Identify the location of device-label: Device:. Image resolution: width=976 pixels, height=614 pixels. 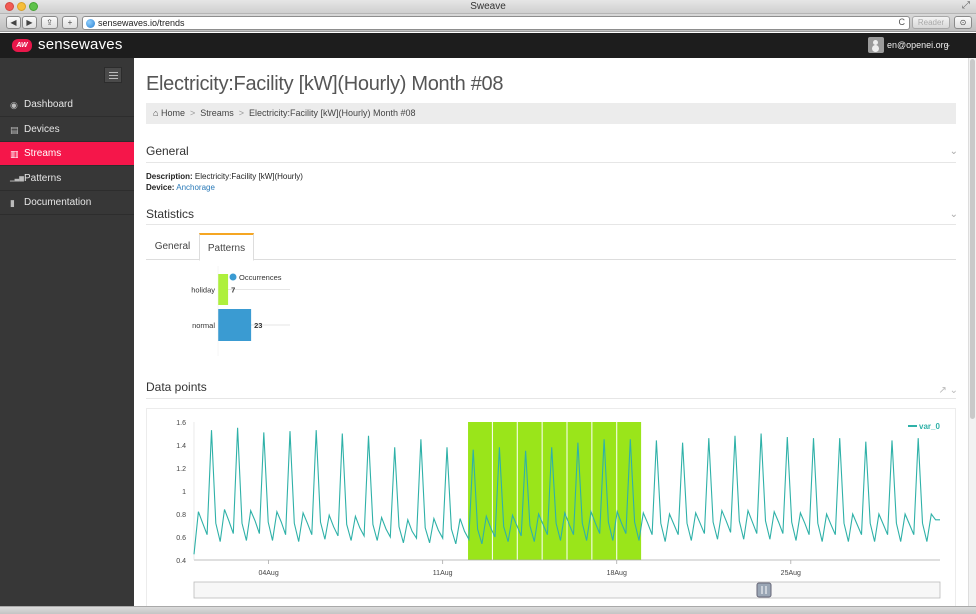
(160, 187).